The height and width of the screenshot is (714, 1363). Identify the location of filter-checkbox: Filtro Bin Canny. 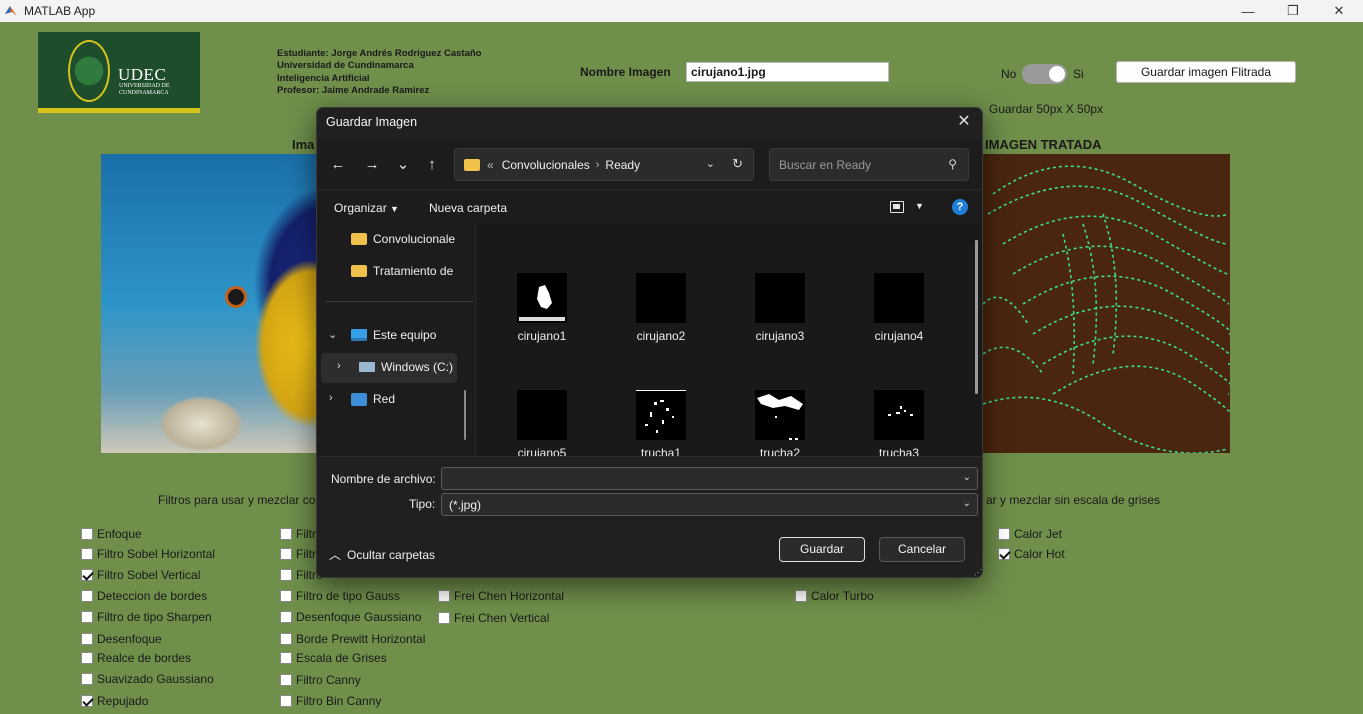
(330, 701).